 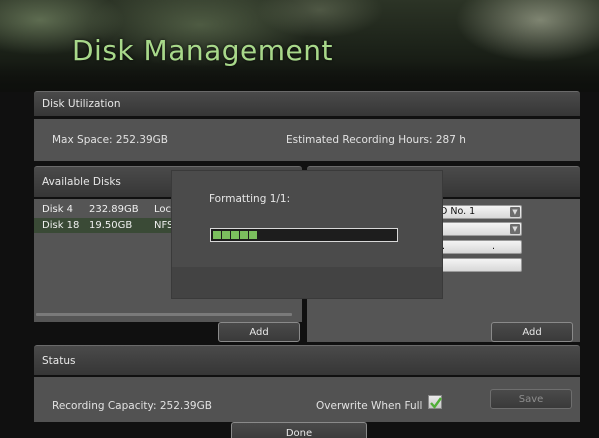 I want to click on disk-name: Disk 18, so click(x=61, y=225).